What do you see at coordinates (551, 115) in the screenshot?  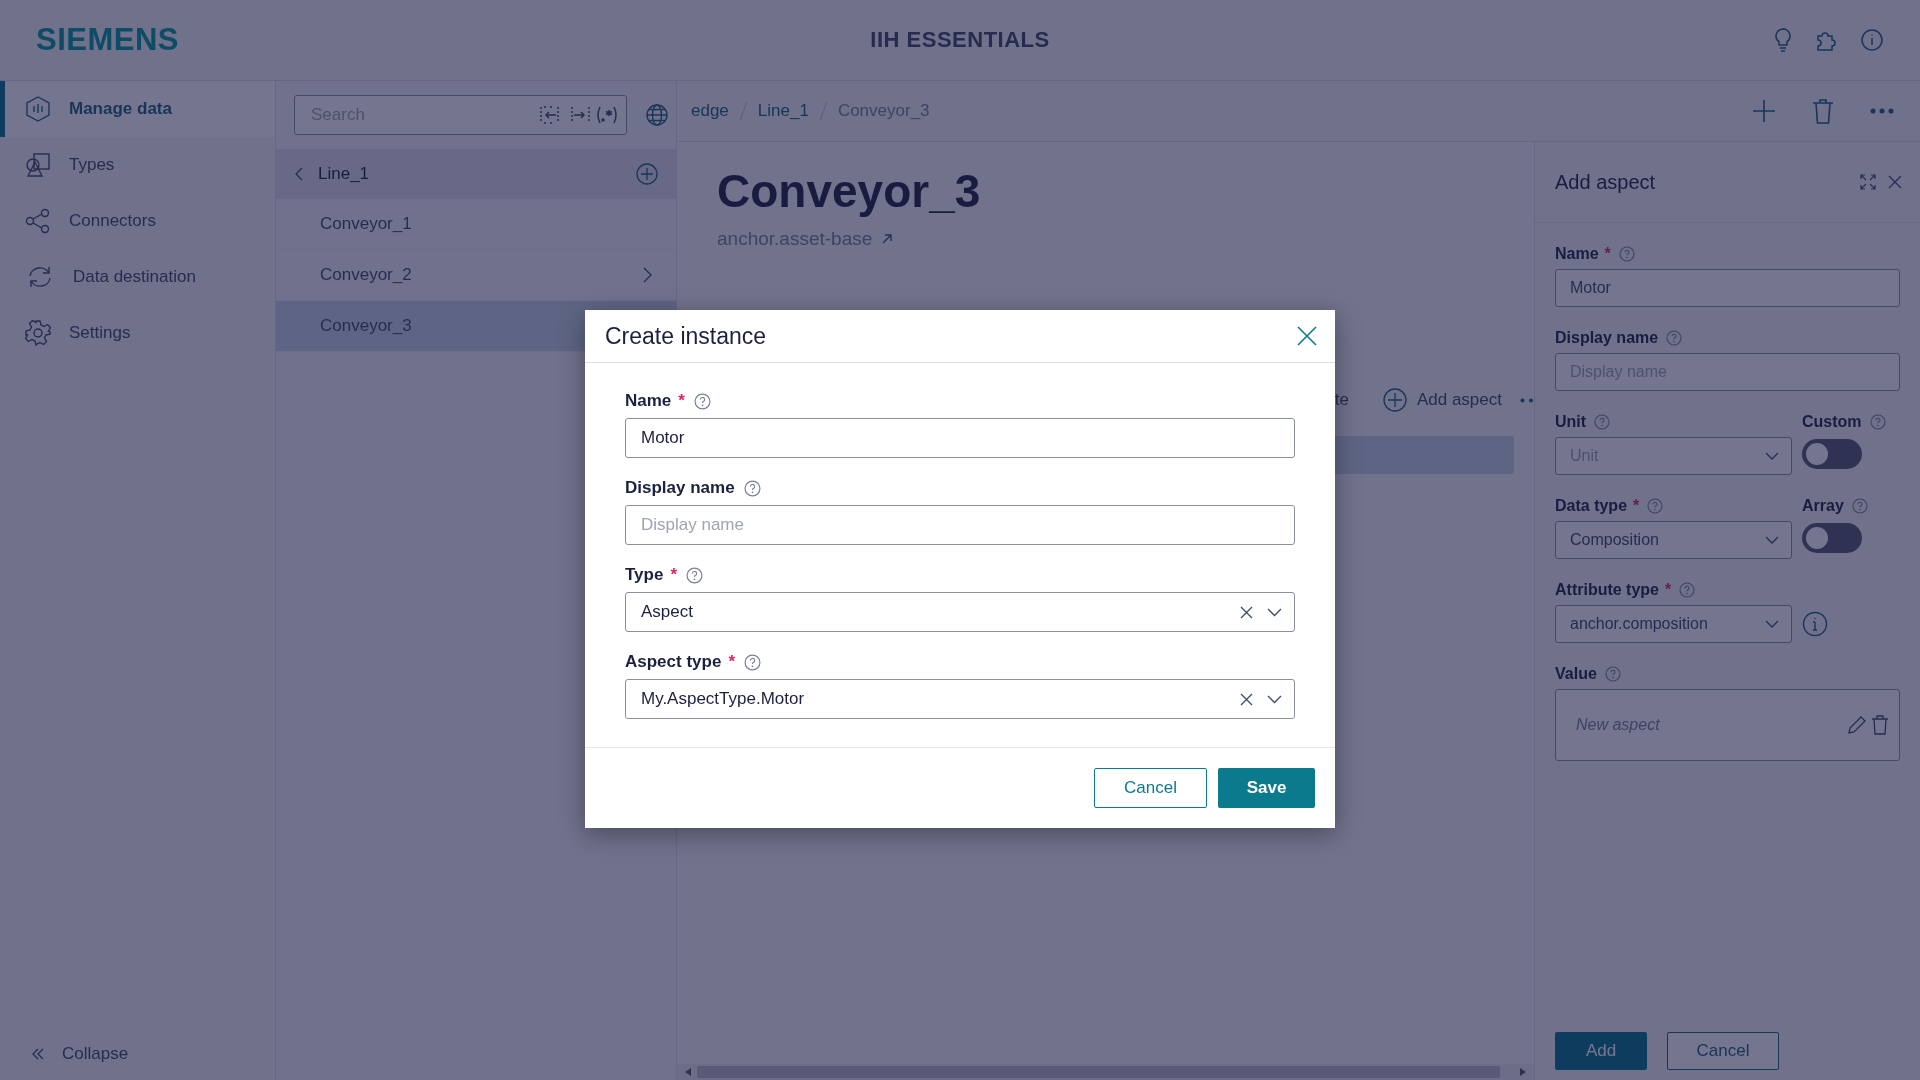 I see `align-left-icon` at bounding box center [551, 115].